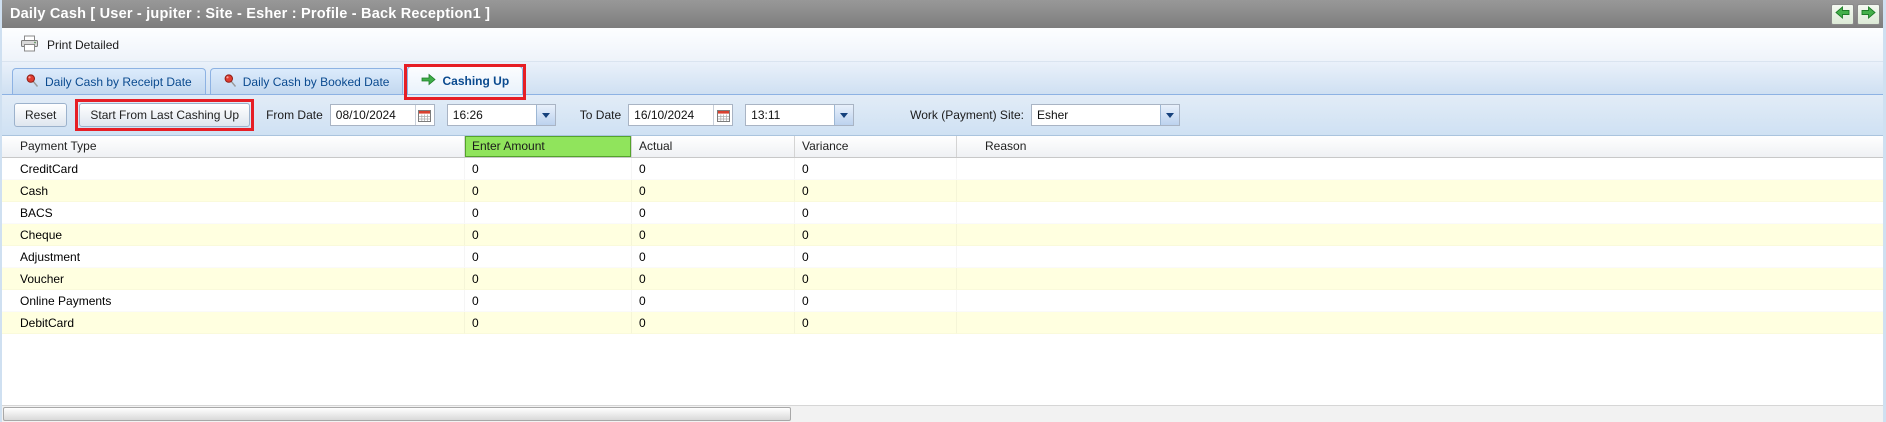  I want to click on cell-payment-type: BACS, so click(233, 213).